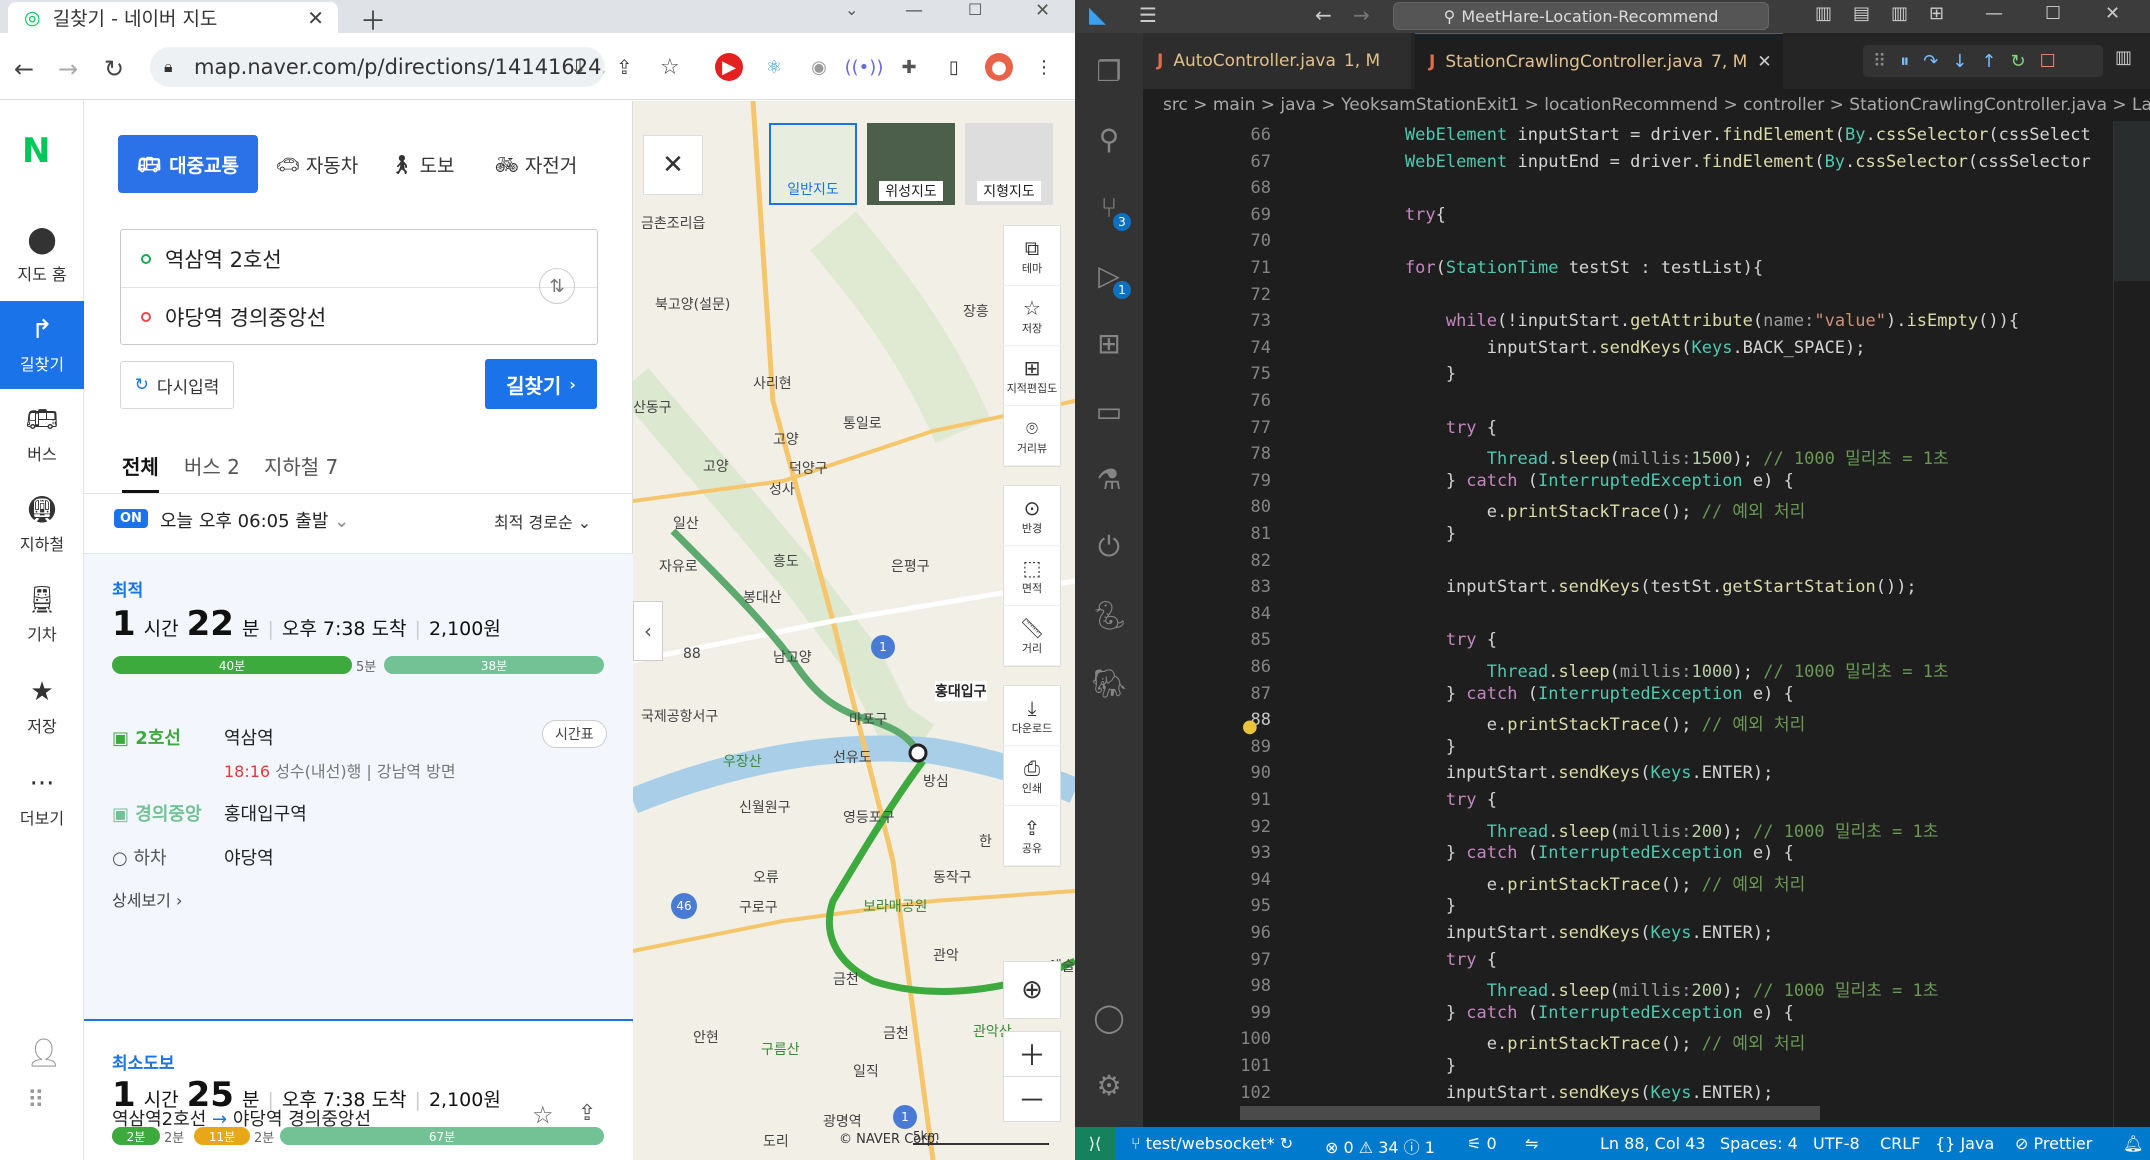 The image size is (2150, 1160). I want to click on install-icon: ⇩, so click(578, 67).